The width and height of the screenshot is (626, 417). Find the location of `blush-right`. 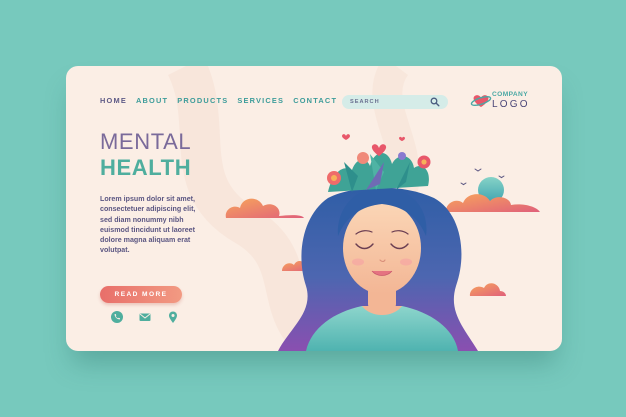

blush-right is located at coordinates (406, 262).